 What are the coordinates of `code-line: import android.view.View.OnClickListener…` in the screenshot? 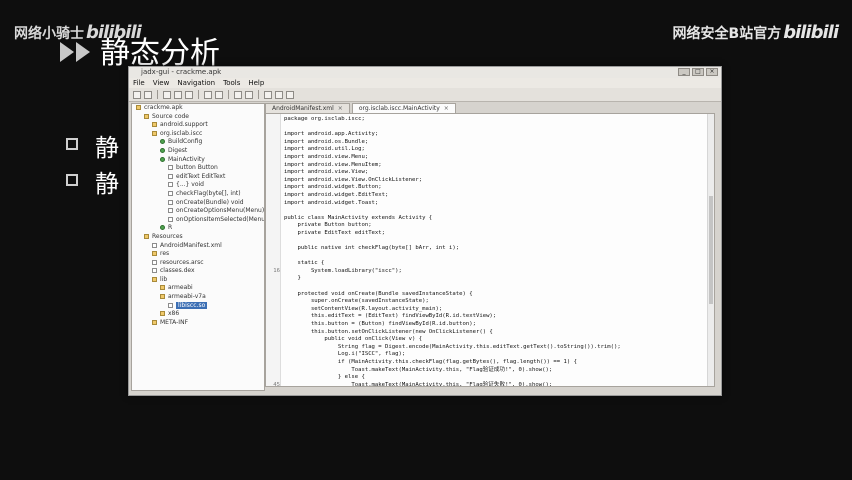 It's located at (495, 181).